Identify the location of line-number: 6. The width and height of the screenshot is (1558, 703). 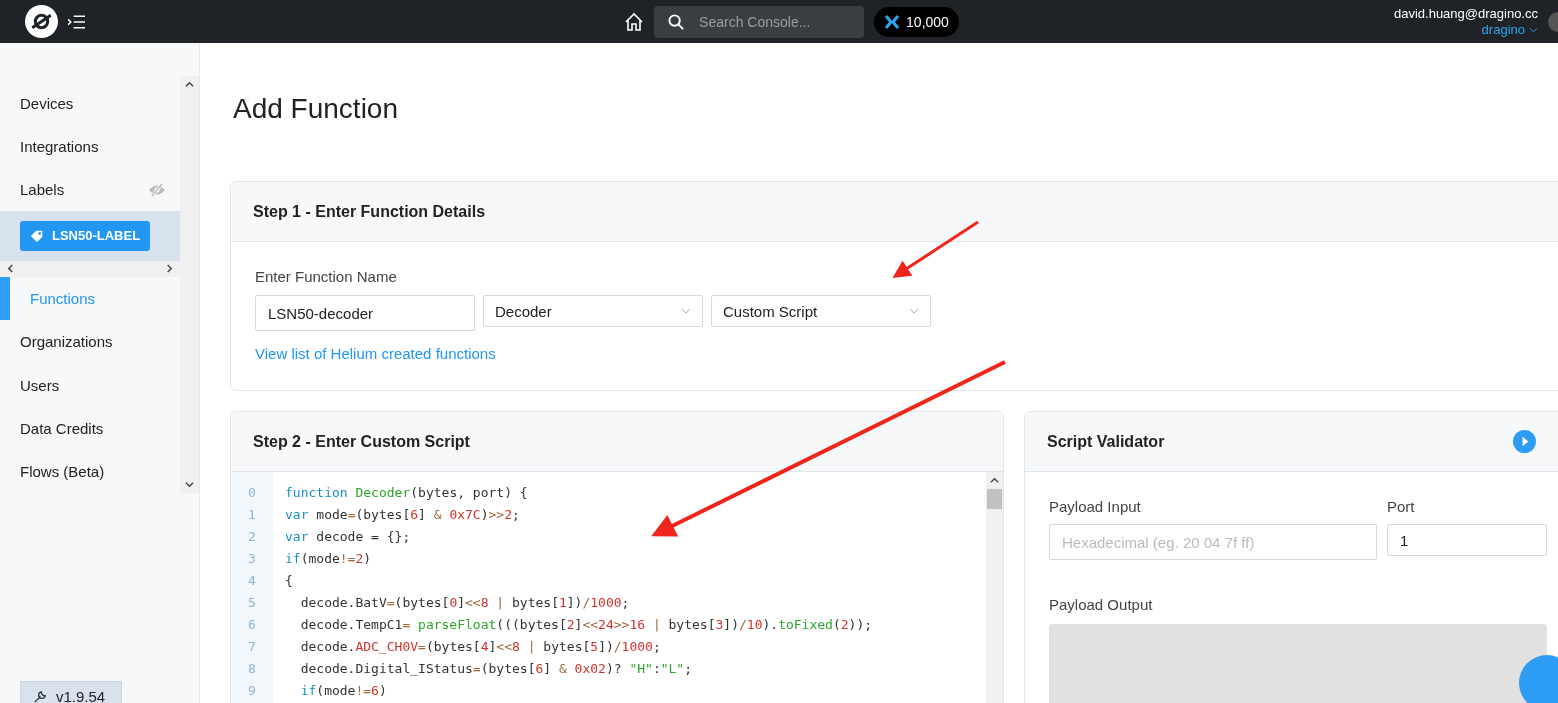
(252, 625).